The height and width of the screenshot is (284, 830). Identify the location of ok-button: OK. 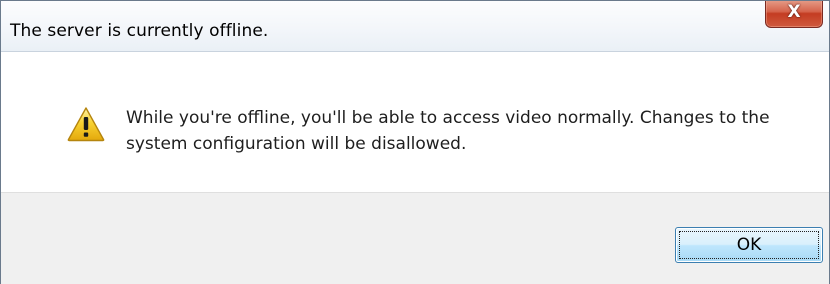
(749, 245).